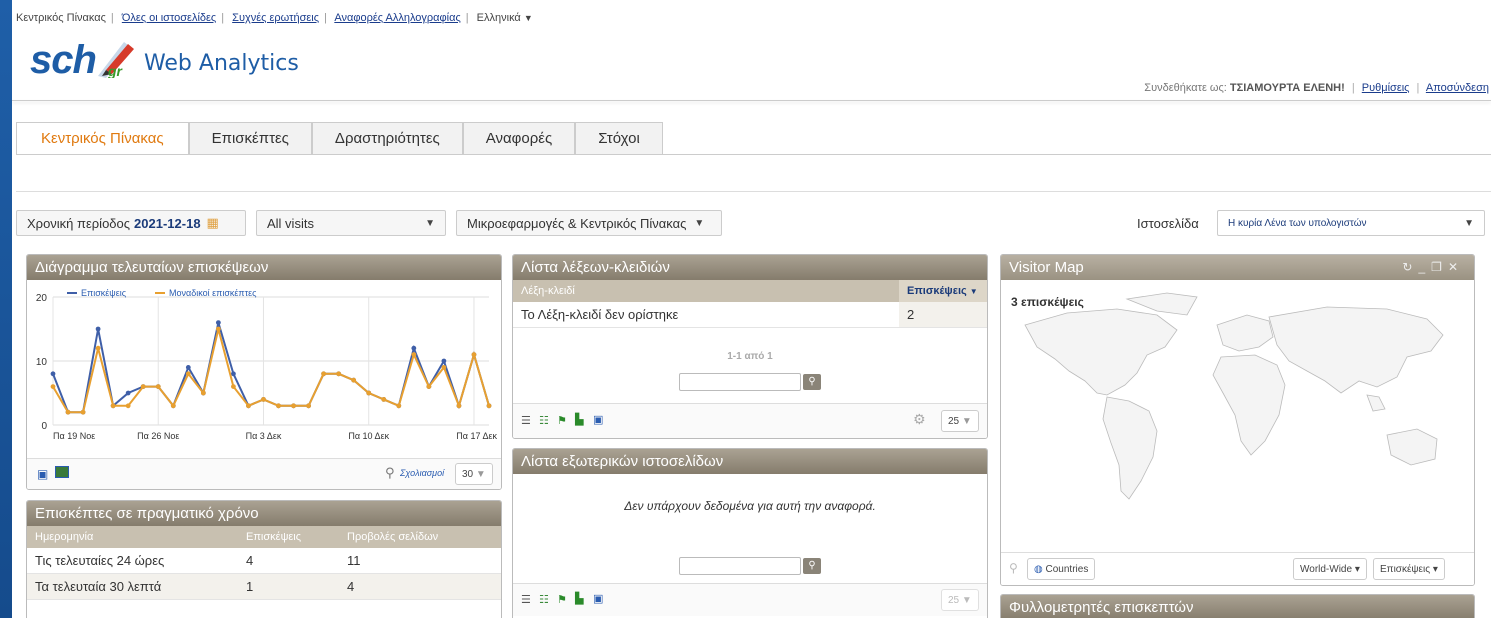  Describe the element at coordinates (750, 315) in the screenshot. I see `table-row: Το Λέξη-κλειδί δεν ορίστηκε 2` at that location.